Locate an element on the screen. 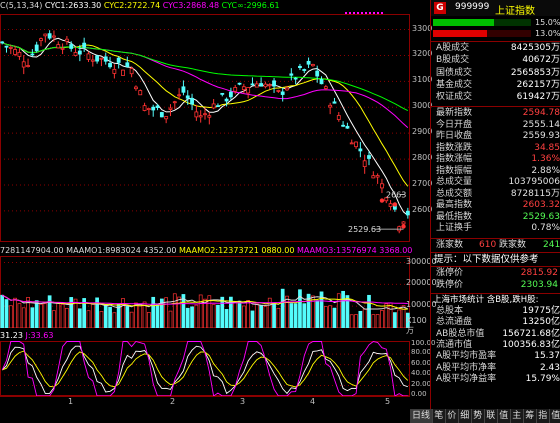  info-row: 最低指数 2529.63 is located at coordinates (495, 217).